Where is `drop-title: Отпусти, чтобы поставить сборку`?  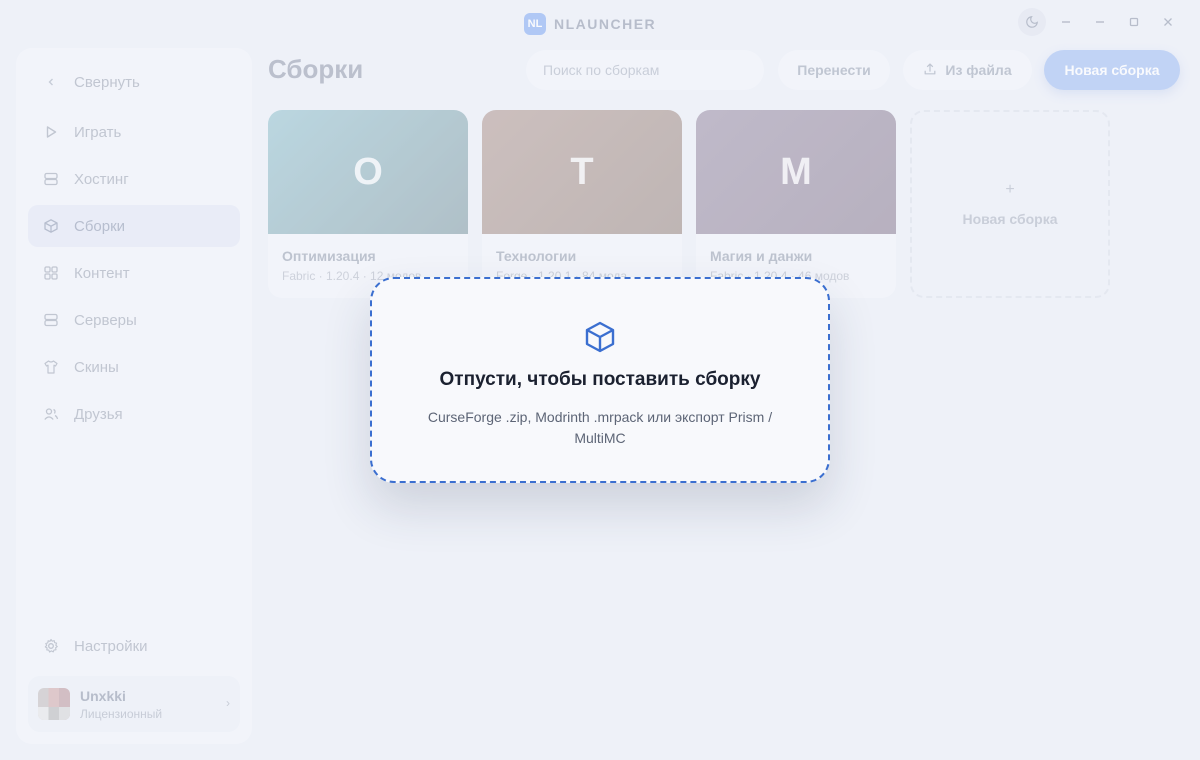 drop-title: Отпусти, чтобы поставить сборку is located at coordinates (600, 379).